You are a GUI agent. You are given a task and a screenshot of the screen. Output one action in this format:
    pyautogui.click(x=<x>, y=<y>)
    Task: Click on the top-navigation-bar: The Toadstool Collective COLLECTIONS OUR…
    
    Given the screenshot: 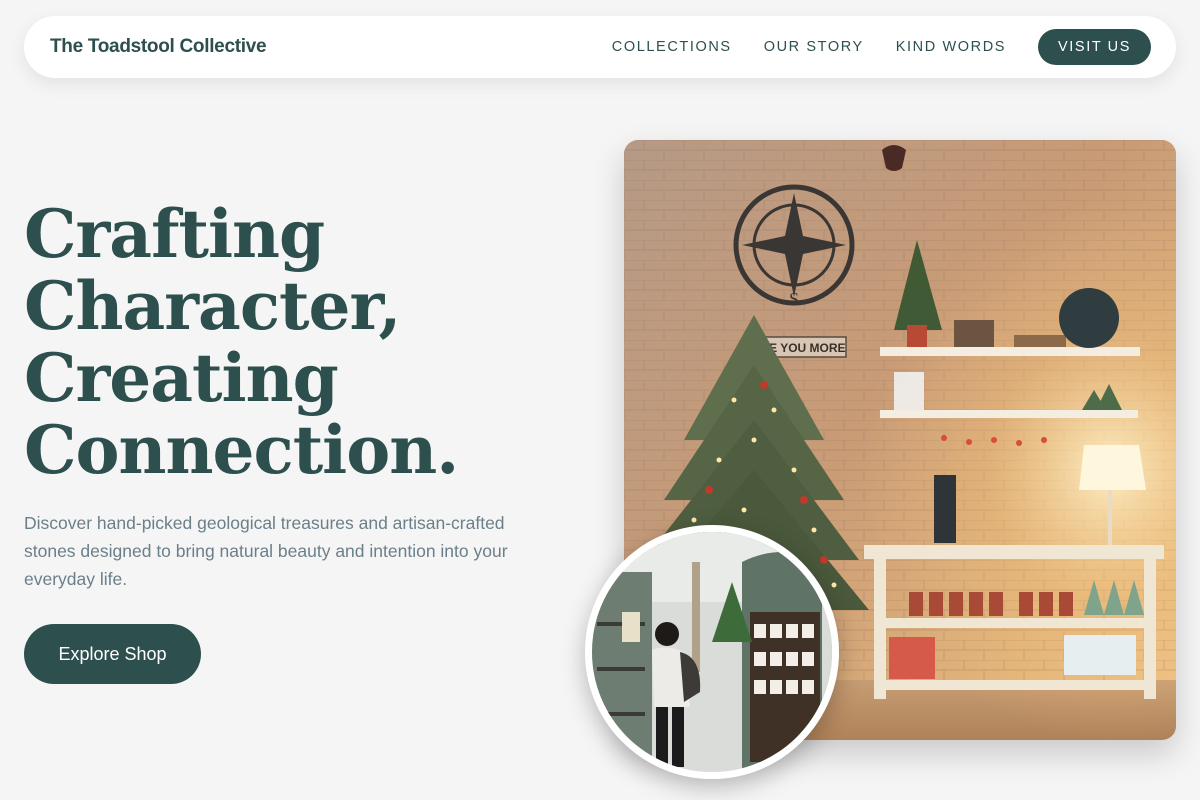 What is the action you would take?
    pyautogui.click(x=600, y=47)
    